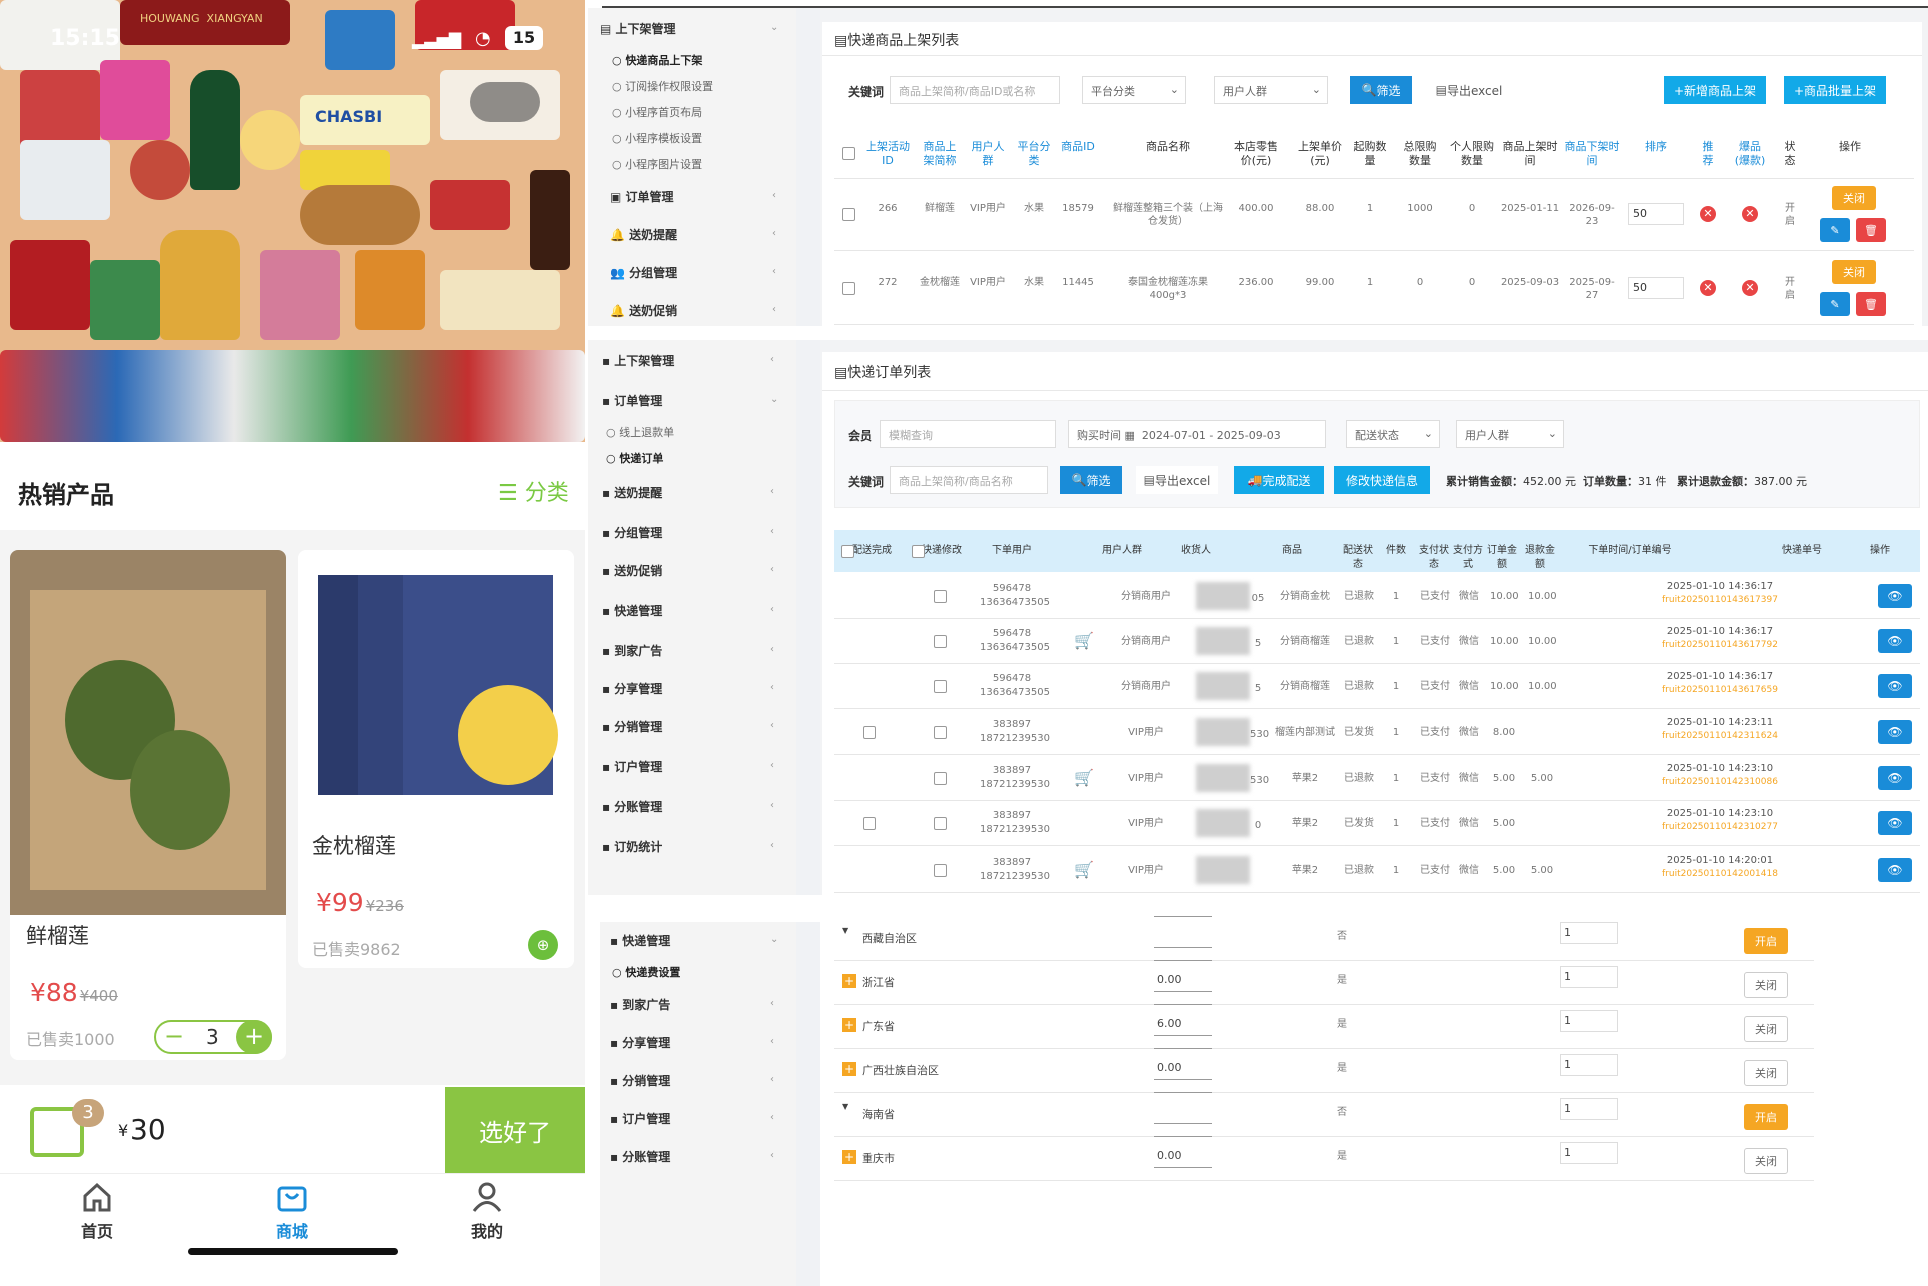 The width and height of the screenshot is (1928, 1286). Describe the element at coordinates (969, 480) in the screenshot. I see `keyword-input: 商品上架简称/商品名称` at that location.